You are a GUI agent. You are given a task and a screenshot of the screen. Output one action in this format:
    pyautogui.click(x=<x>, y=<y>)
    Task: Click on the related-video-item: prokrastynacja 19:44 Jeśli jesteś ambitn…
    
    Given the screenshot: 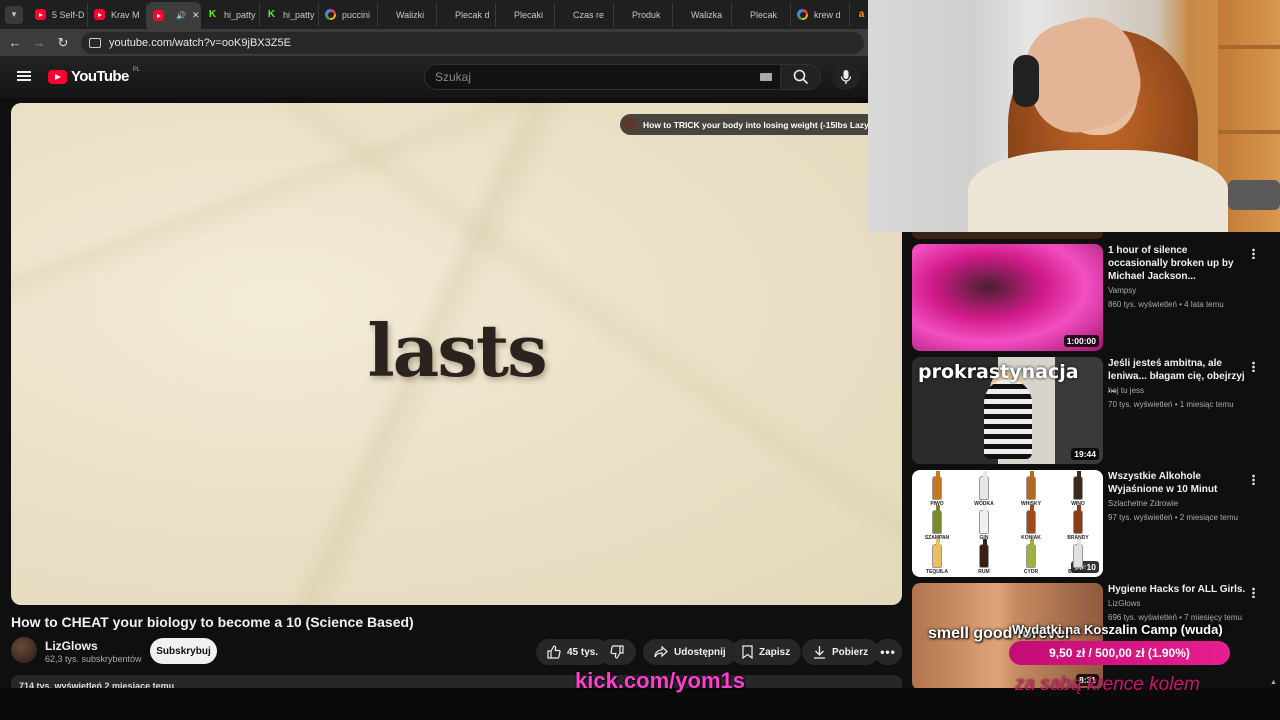 What is the action you would take?
    pyautogui.click(x=1090, y=410)
    